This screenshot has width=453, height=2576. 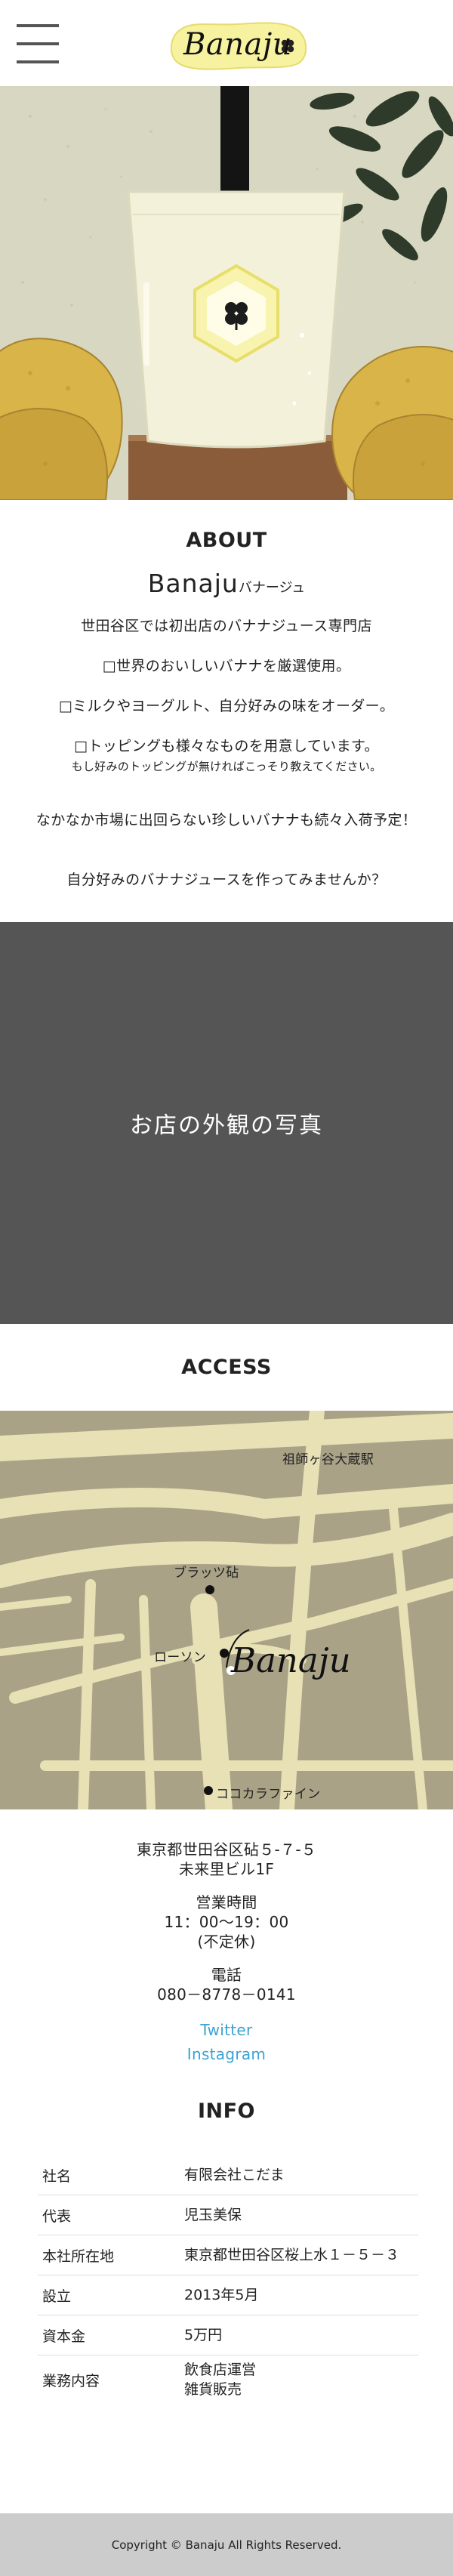 I want to click on phone-block: 電話 080－8778－0141, so click(x=226, y=1984).